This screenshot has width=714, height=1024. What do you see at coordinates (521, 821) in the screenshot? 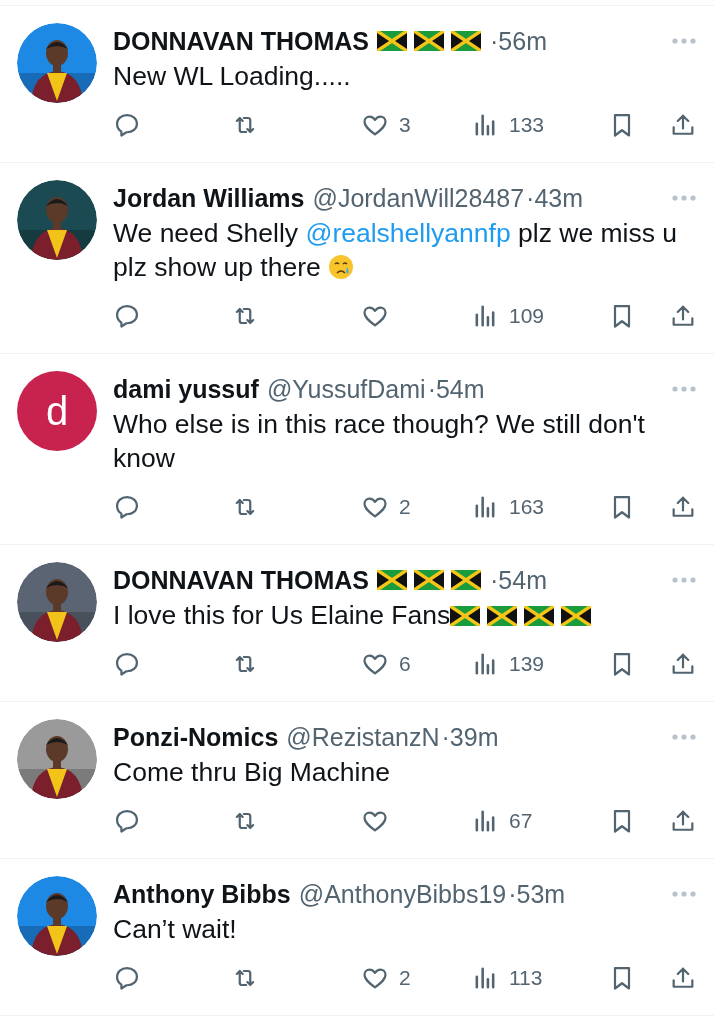
I see `view-count: 67` at bounding box center [521, 821].